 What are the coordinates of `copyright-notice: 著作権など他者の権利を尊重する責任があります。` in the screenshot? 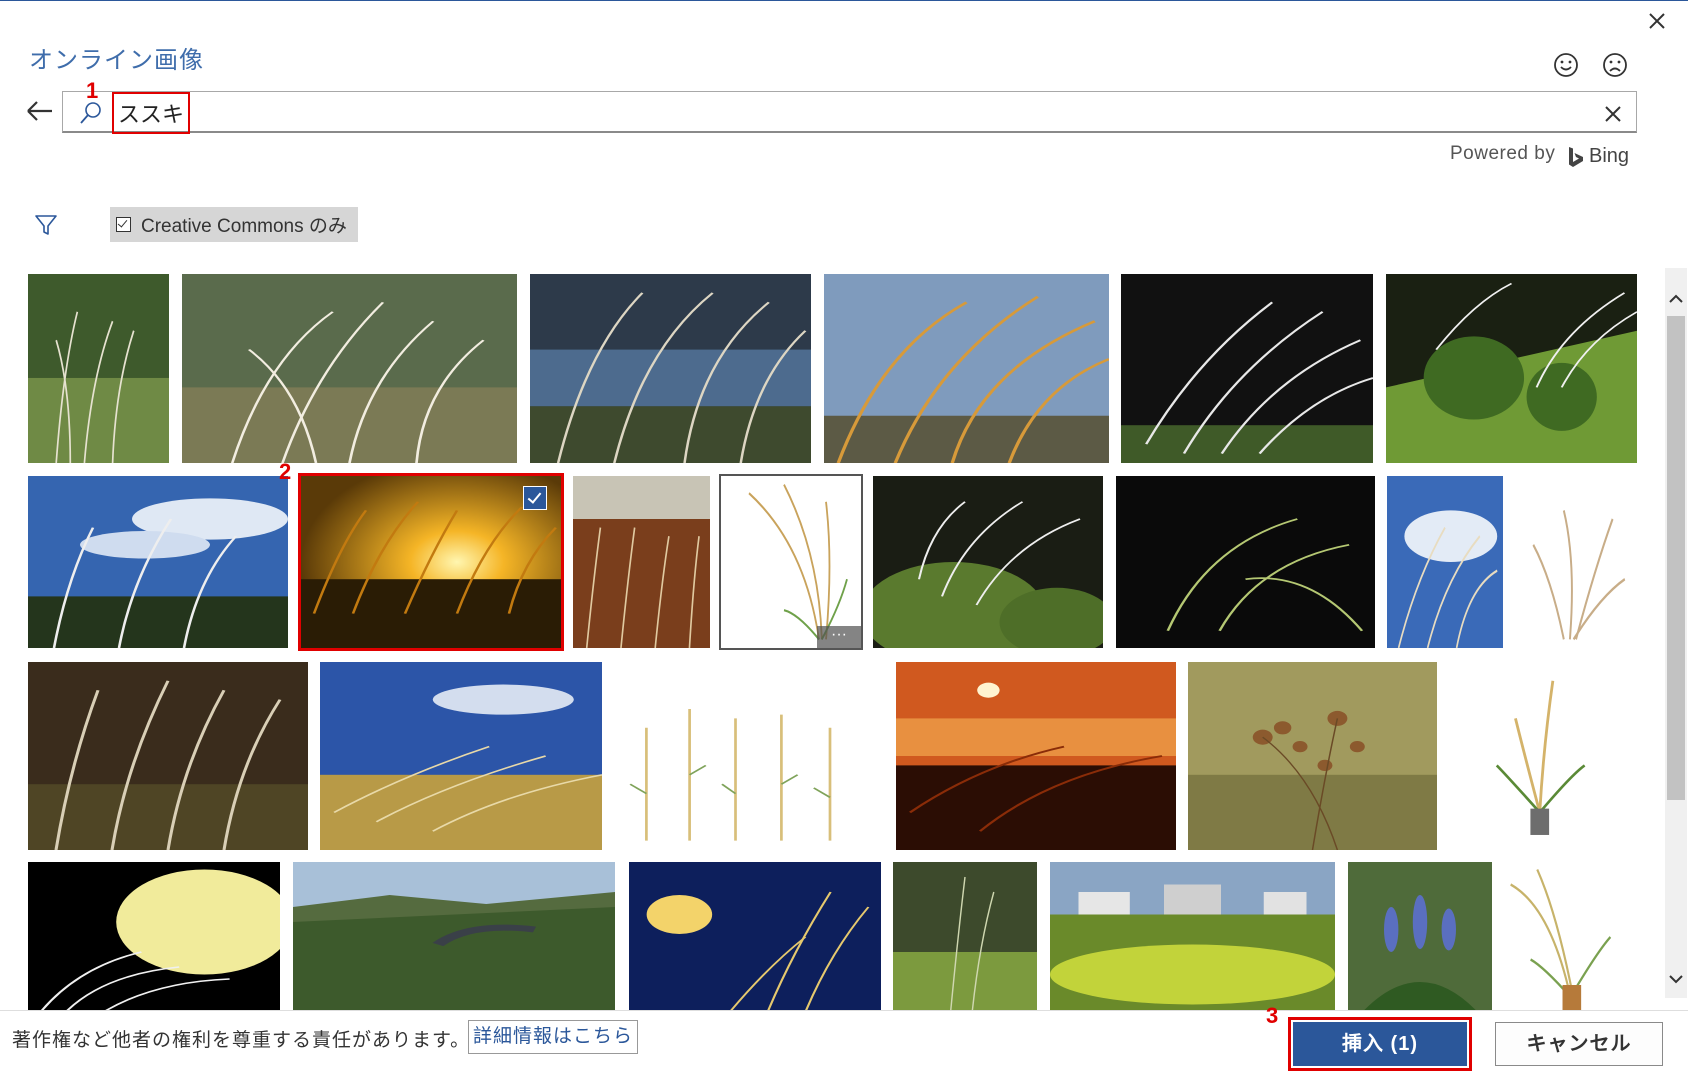 It's located at (241, 1040).